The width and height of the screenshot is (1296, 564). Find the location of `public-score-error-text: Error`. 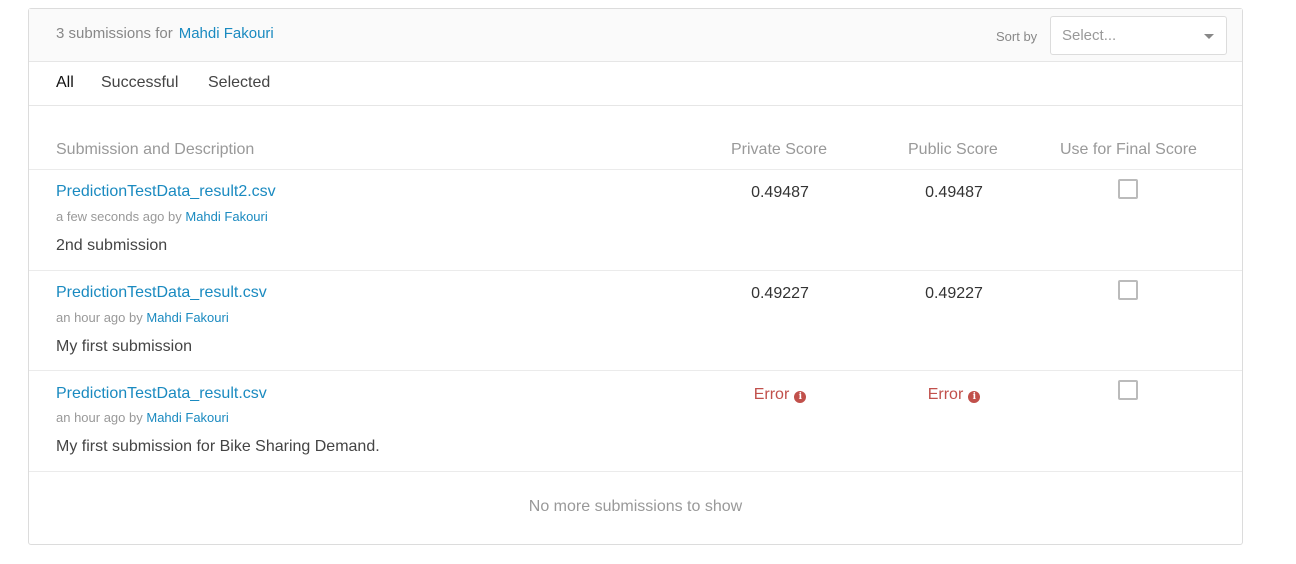

public-score-error-text: Error is located at coordinates (945, 394).